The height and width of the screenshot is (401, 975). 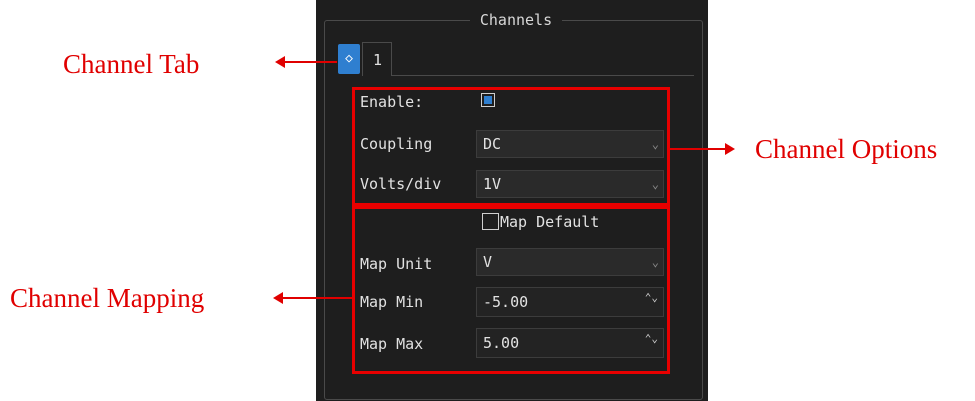 I want to click on channel-options-annotation: Channel Options, so click(x=846, y=149).